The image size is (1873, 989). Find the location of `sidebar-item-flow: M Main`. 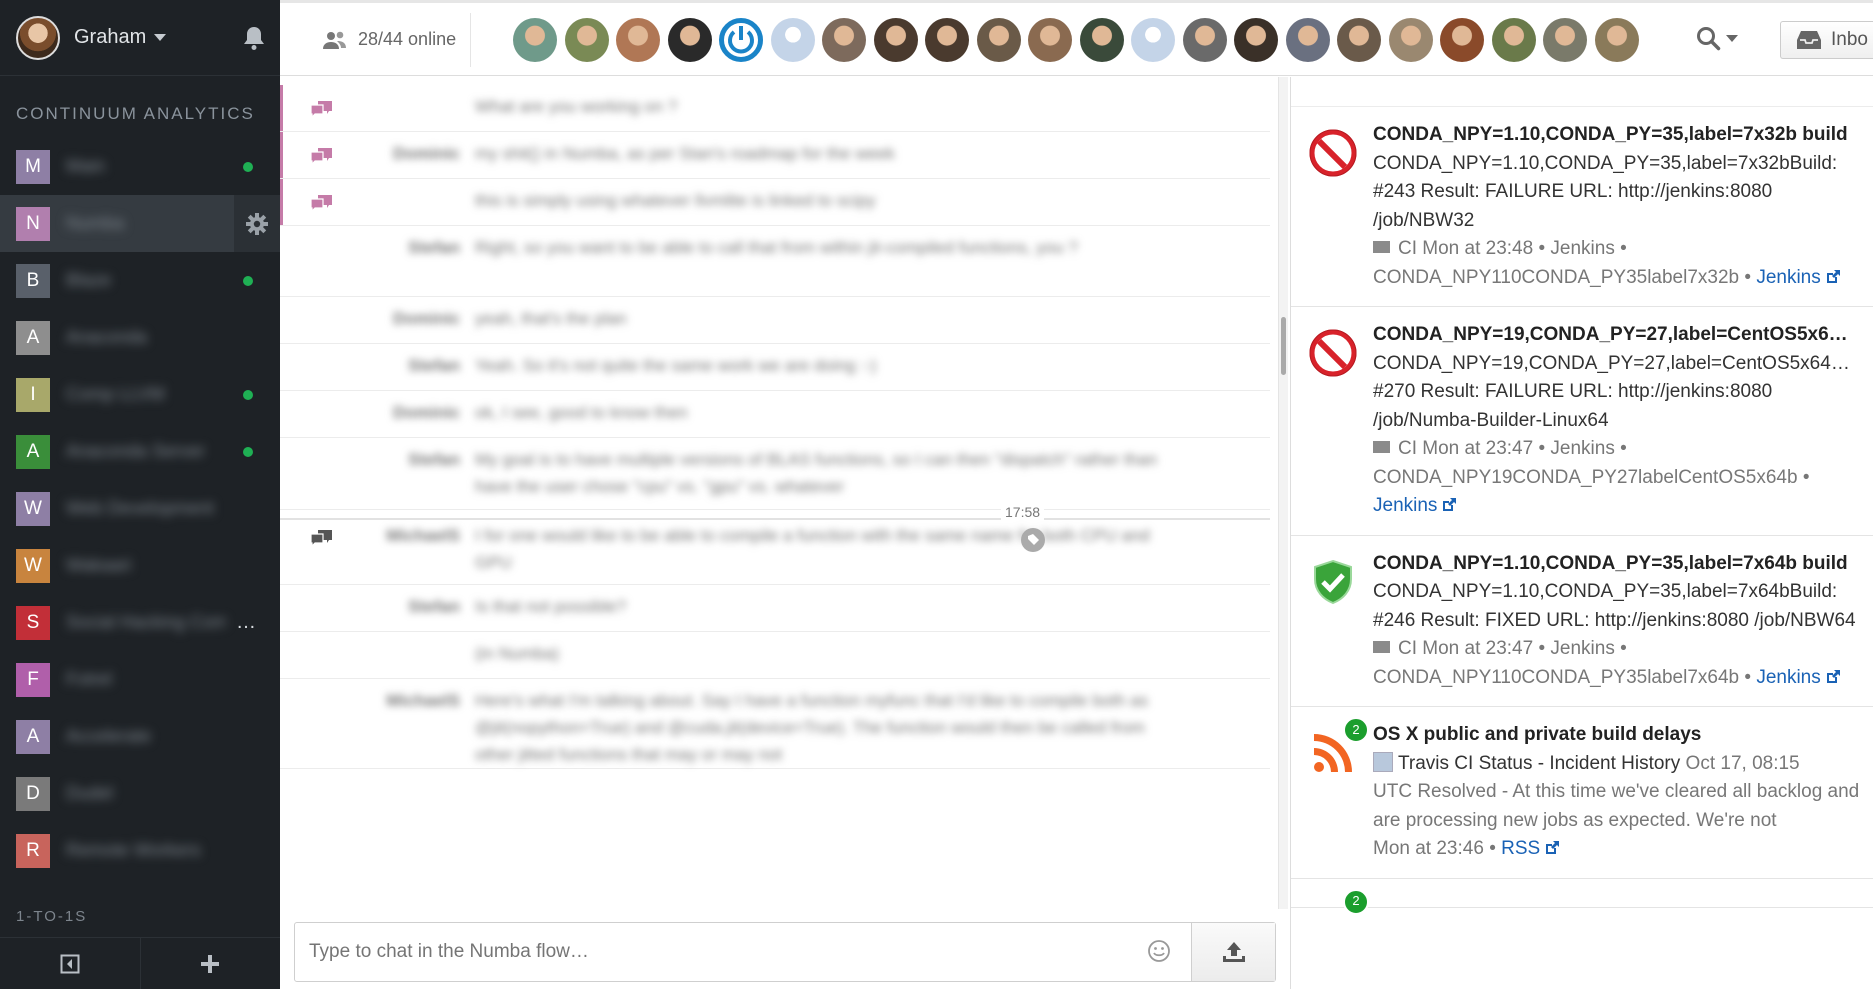

sidebar-item-flow: M Main is located at coordinates (140, 166).